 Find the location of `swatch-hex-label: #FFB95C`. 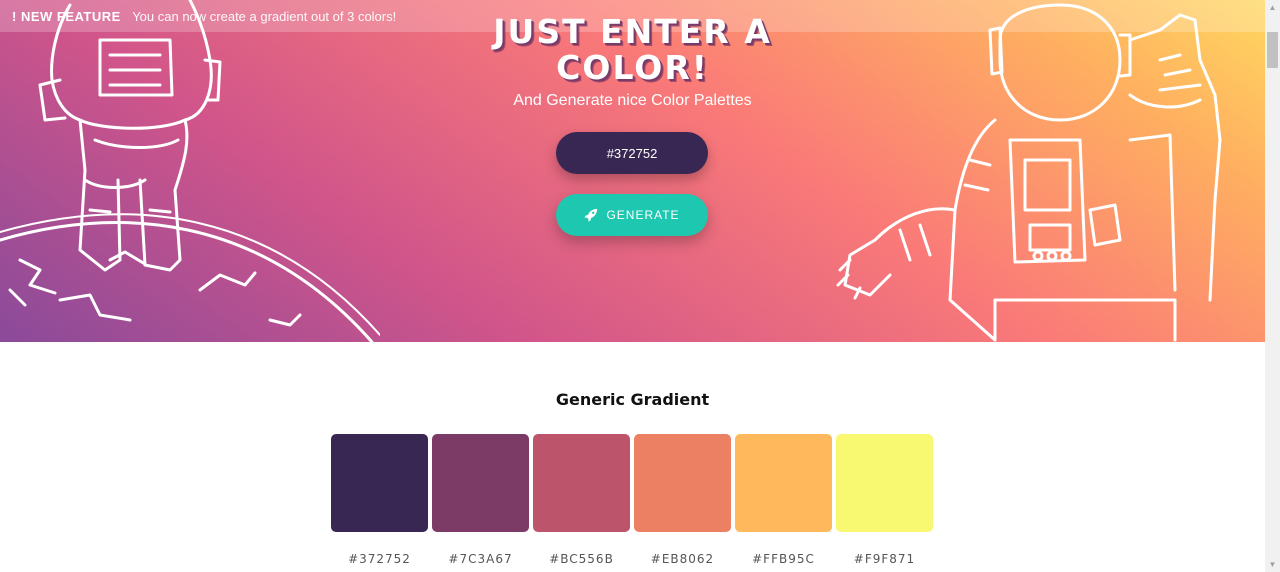

swatch-hex-label: #FFB95C is located at coordinates (783, 559).